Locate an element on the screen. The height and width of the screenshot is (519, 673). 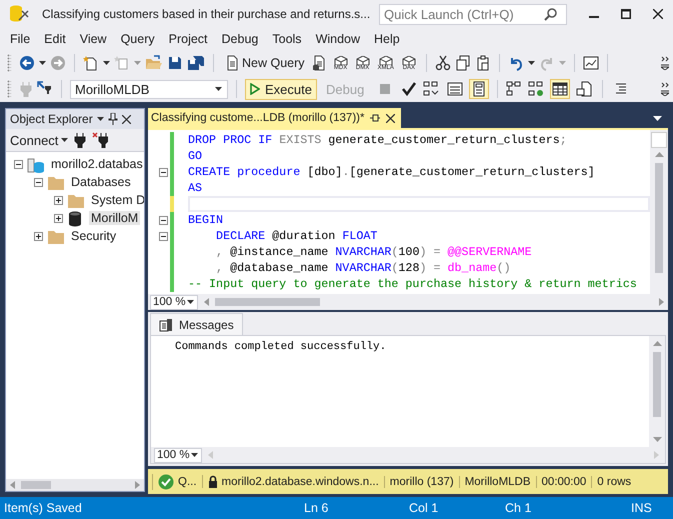
connect-icon is located at coordinates (45, 89).